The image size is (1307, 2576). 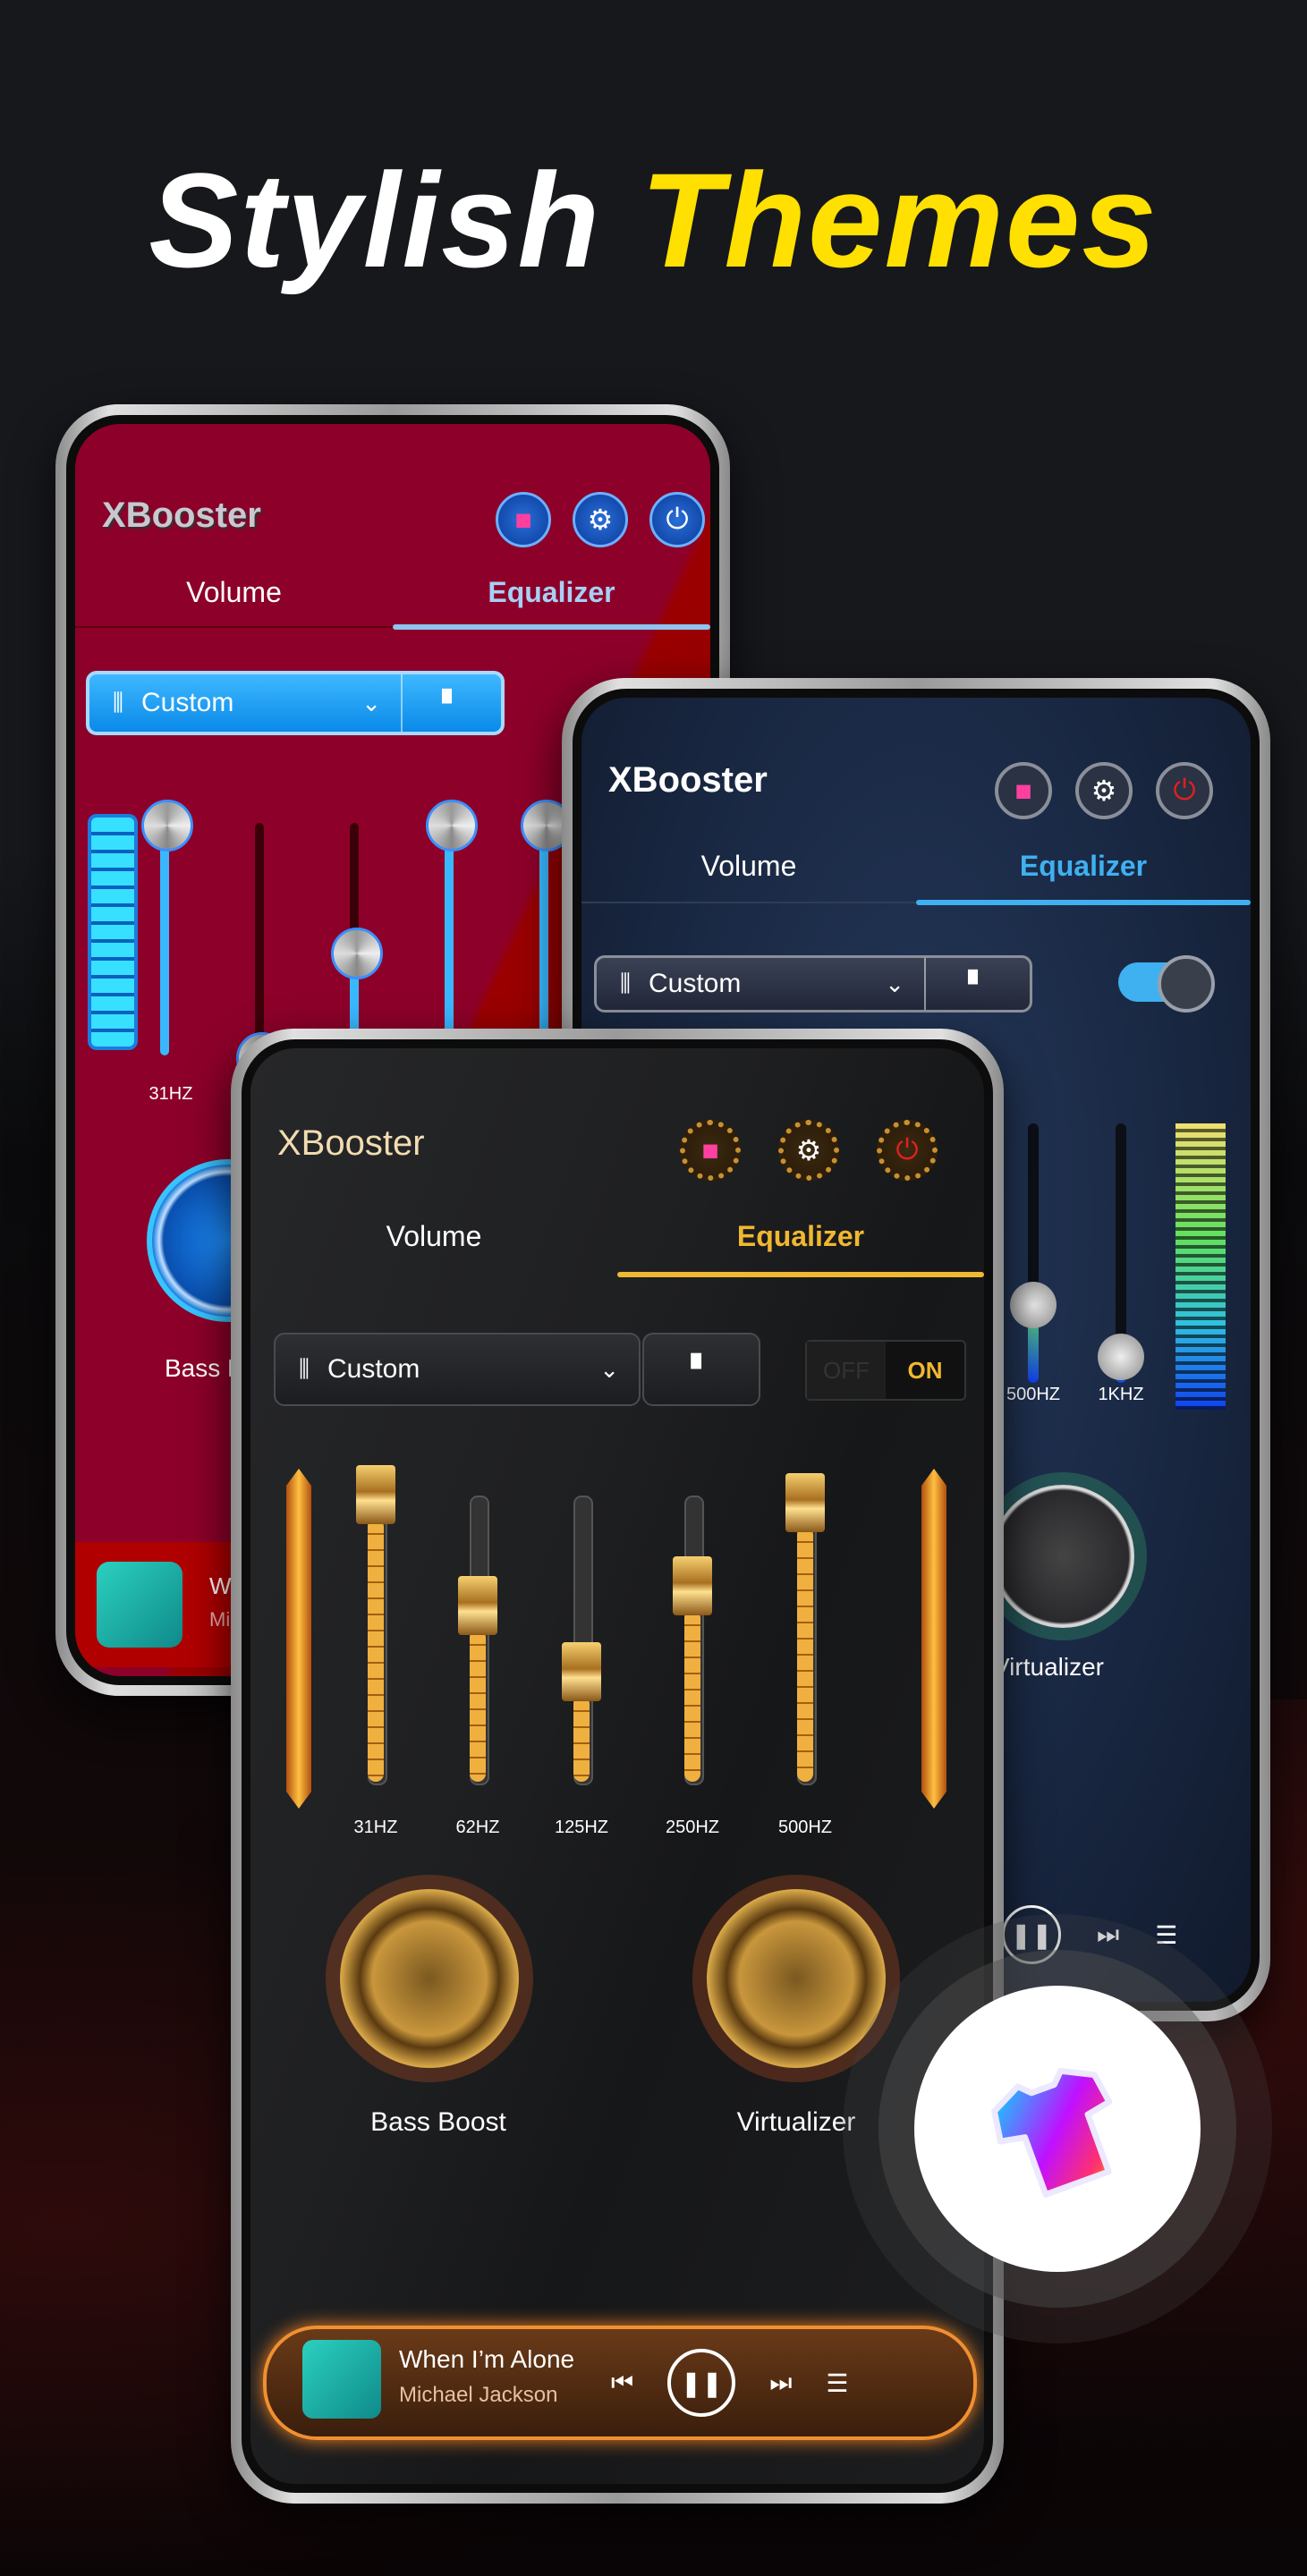 I want to click on spectrum-meter, so click(x=1200, y=1266).